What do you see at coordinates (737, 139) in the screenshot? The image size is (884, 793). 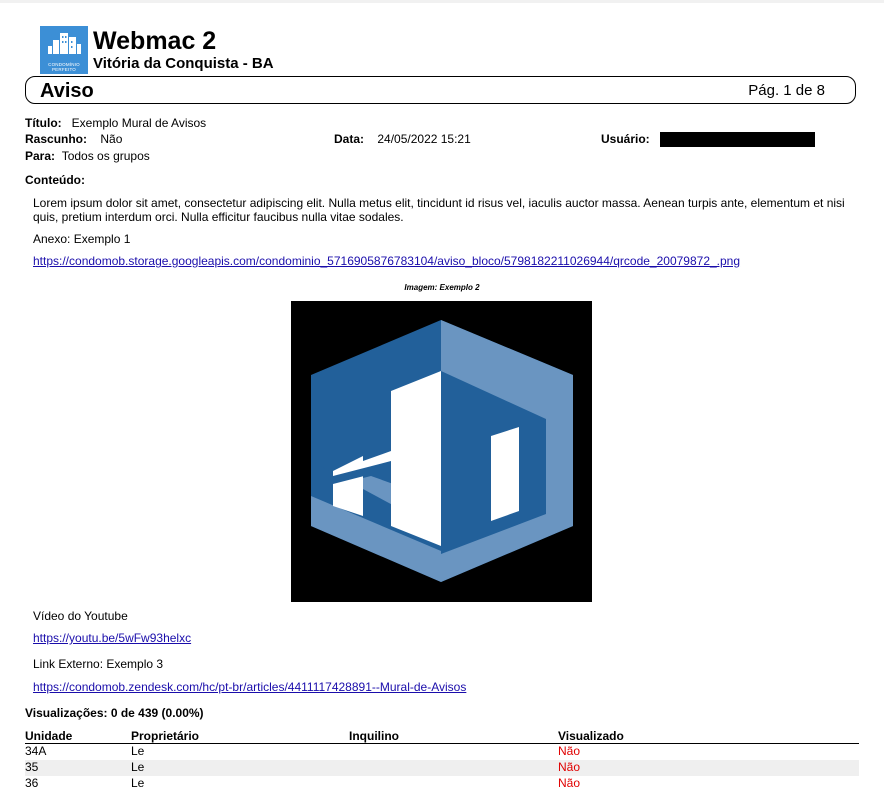 I see `redacted-user-name` at bounding box center [737, 139].